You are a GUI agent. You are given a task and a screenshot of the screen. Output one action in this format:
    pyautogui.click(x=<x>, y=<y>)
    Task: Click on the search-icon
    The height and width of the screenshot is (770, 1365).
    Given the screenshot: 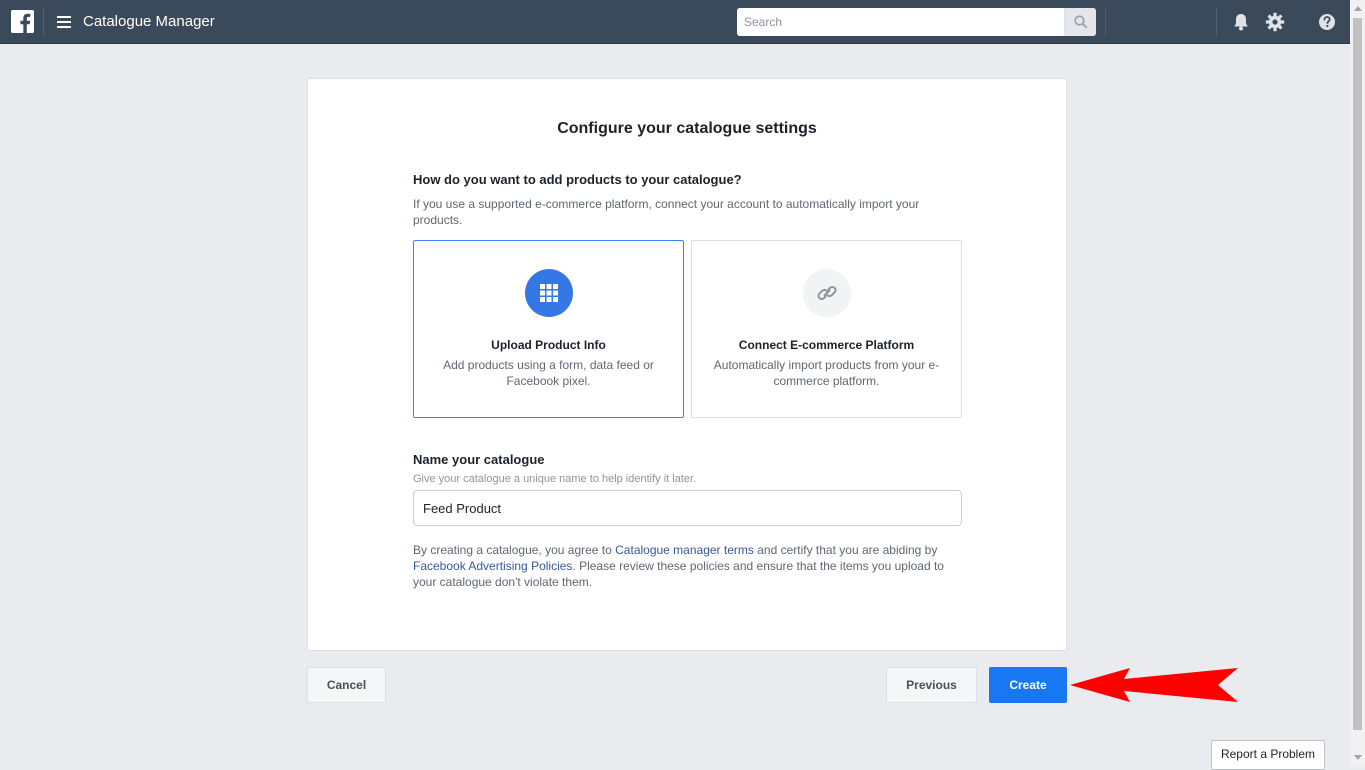 What is the action you would take?
    pyautogui.click(x=1081, y=22)
    